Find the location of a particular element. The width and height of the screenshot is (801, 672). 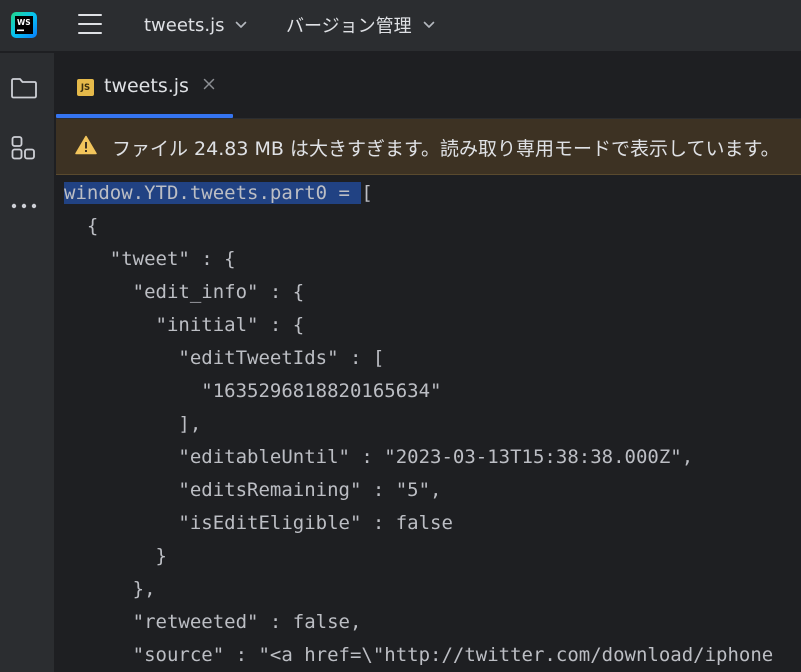

folder-icon is located at coordinates (24, 88).